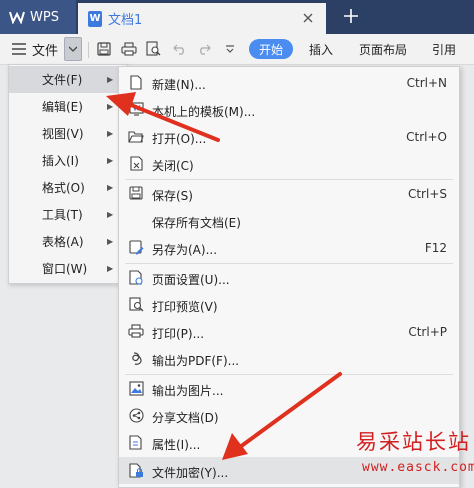 The width and height of the screenshot is (474, 488). Describe the element at coordinates (289, 193) in the screenshot. I see `menu-item-save: 保存(S) Ctrl+S` at that location.